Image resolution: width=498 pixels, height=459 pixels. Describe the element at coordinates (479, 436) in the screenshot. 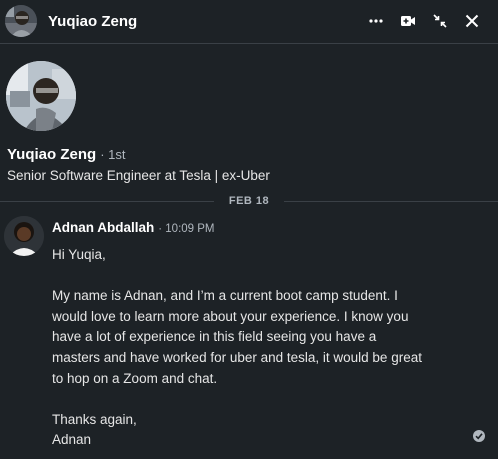

I see `read-receipt-icon` at that location.